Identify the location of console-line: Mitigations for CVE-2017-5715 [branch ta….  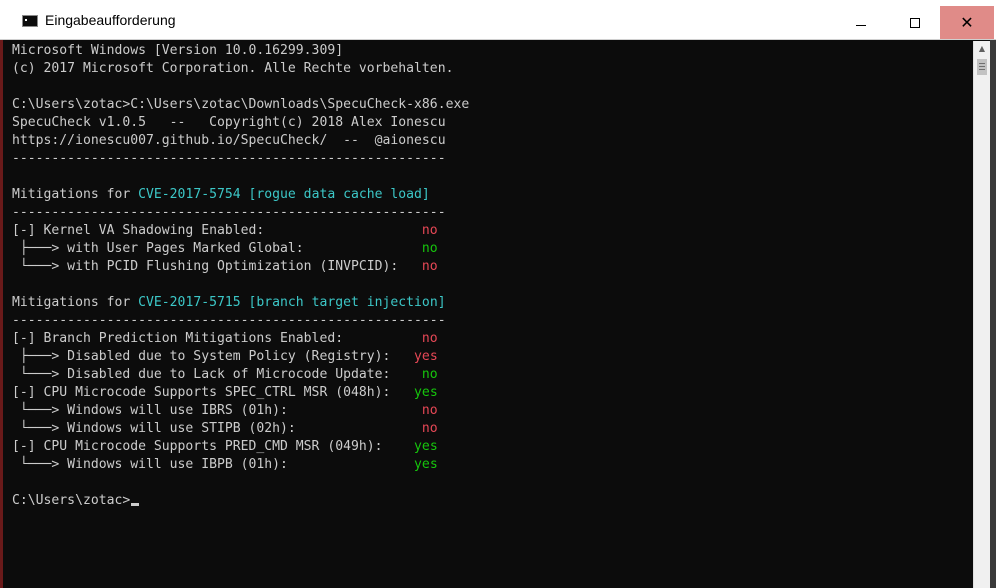
(492, 303).